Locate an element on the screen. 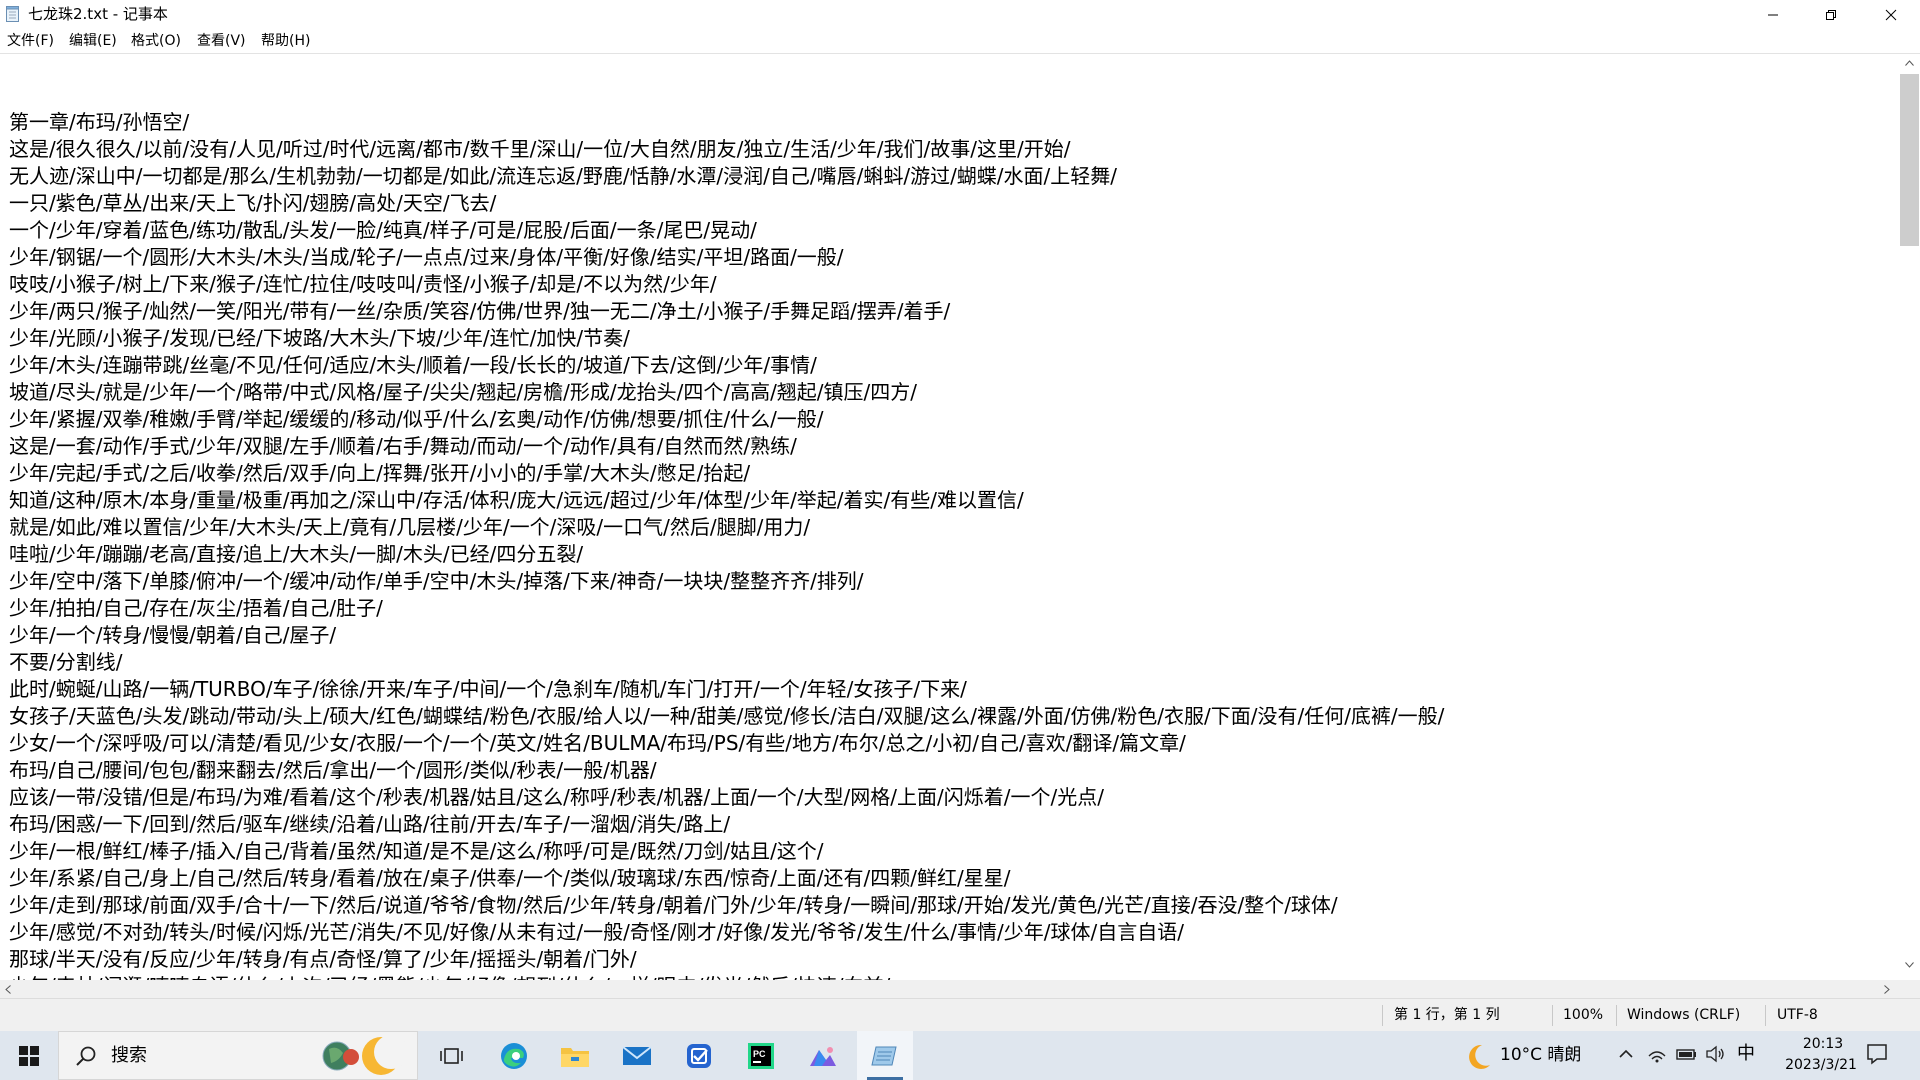 This screenshot has width=1920, height=1080. horizontal-scrollbar is located at coordinates (949, 989).